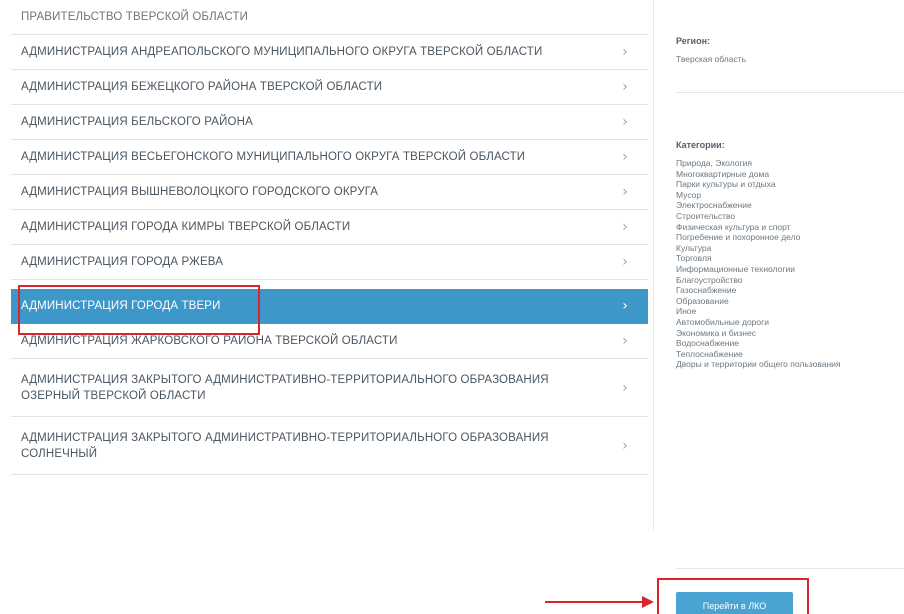  Describe the element at coordinates (722, 321) in the screenshot. I see `category-item: Автомобильные дороги` at that location.